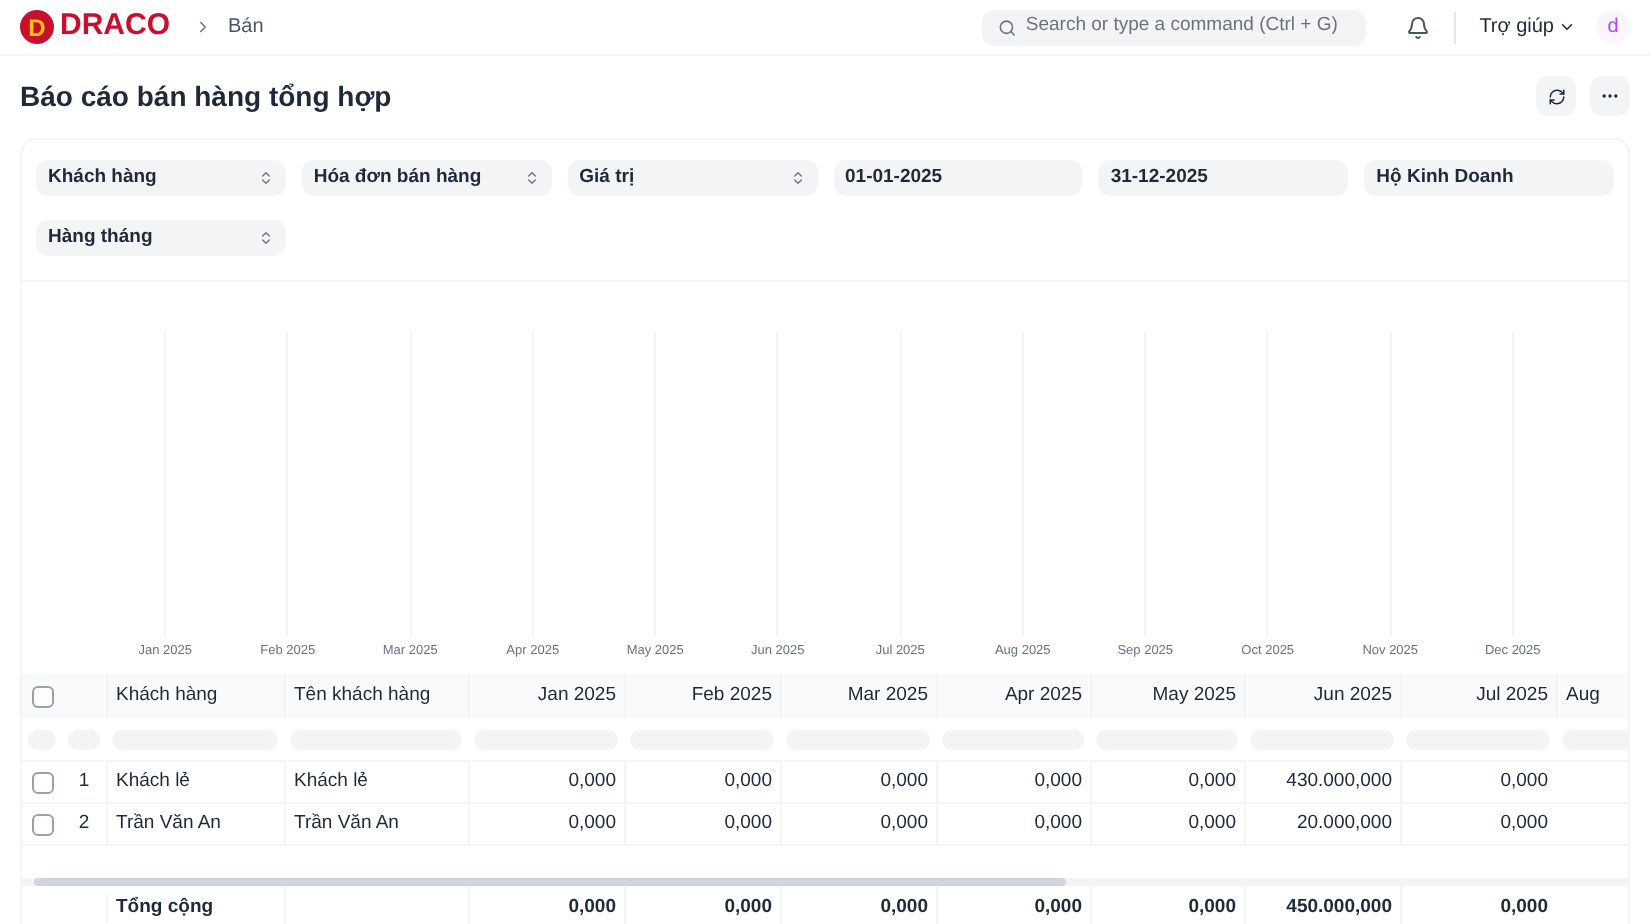 This screenshot has width=1650, height=924. What do you see at coordinates (203, 27) in the screenshot?
I see `chevron-right-icon` at bounding box center [203, 27].